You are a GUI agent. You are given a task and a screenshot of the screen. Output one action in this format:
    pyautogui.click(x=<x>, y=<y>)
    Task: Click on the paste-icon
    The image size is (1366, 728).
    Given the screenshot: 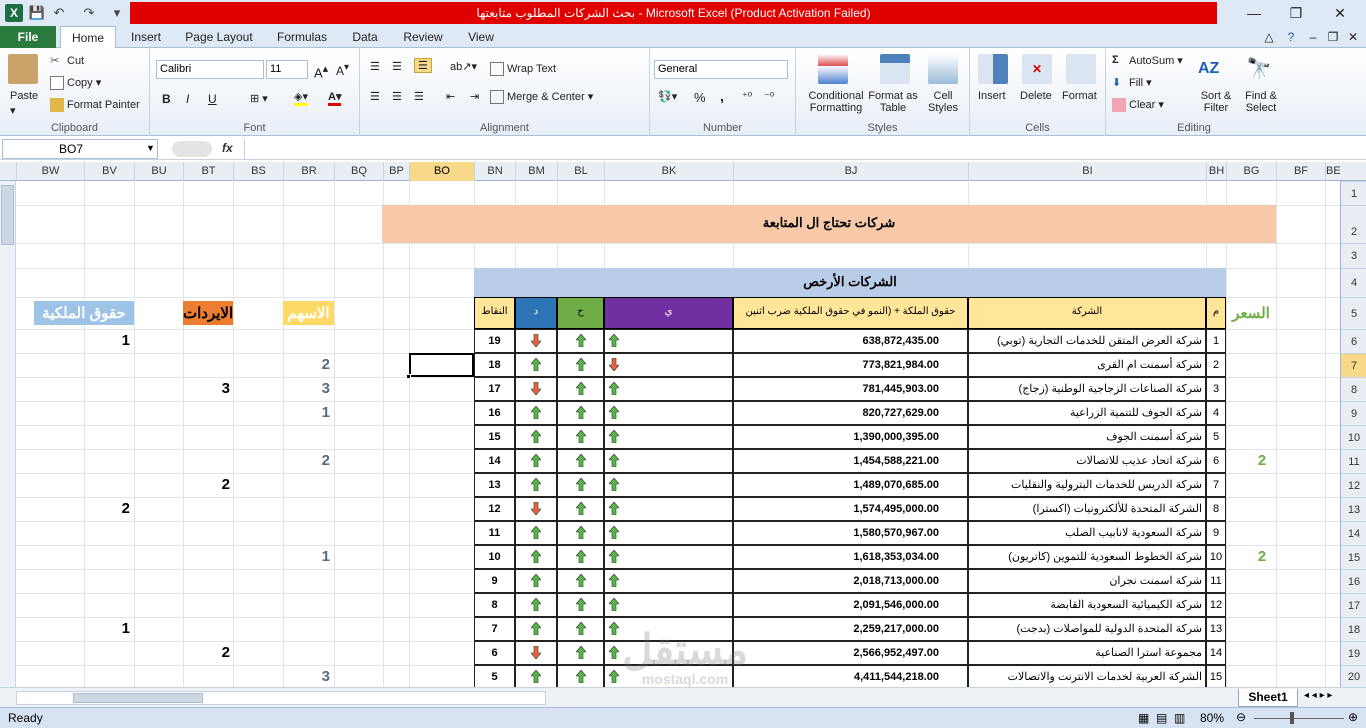 What is the action you would take?
    pyautogui.click(x=23, y=69)
    